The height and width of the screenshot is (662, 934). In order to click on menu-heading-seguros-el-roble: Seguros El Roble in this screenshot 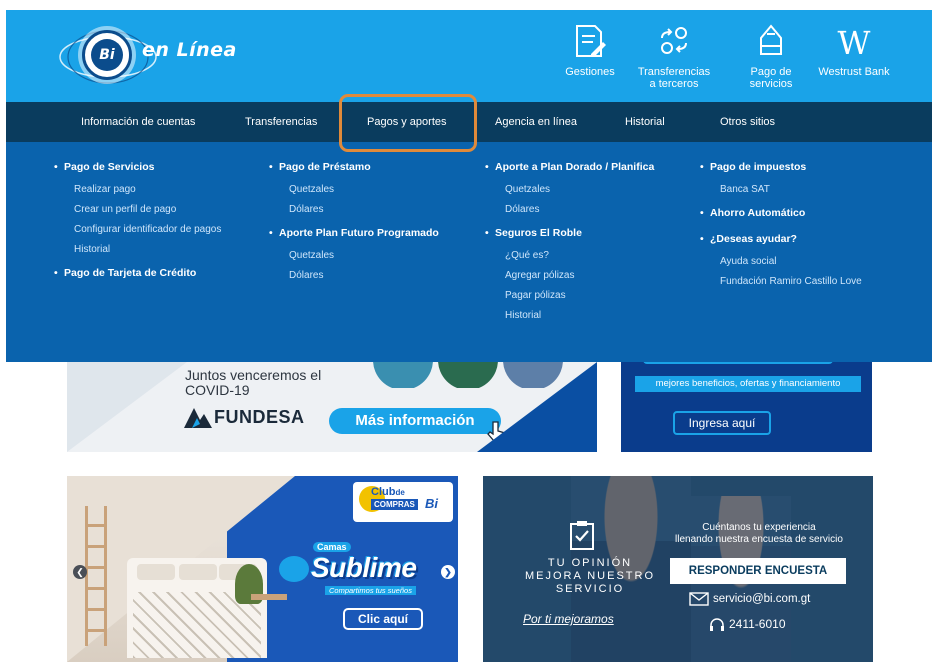, I will do `click(569, 233)`.